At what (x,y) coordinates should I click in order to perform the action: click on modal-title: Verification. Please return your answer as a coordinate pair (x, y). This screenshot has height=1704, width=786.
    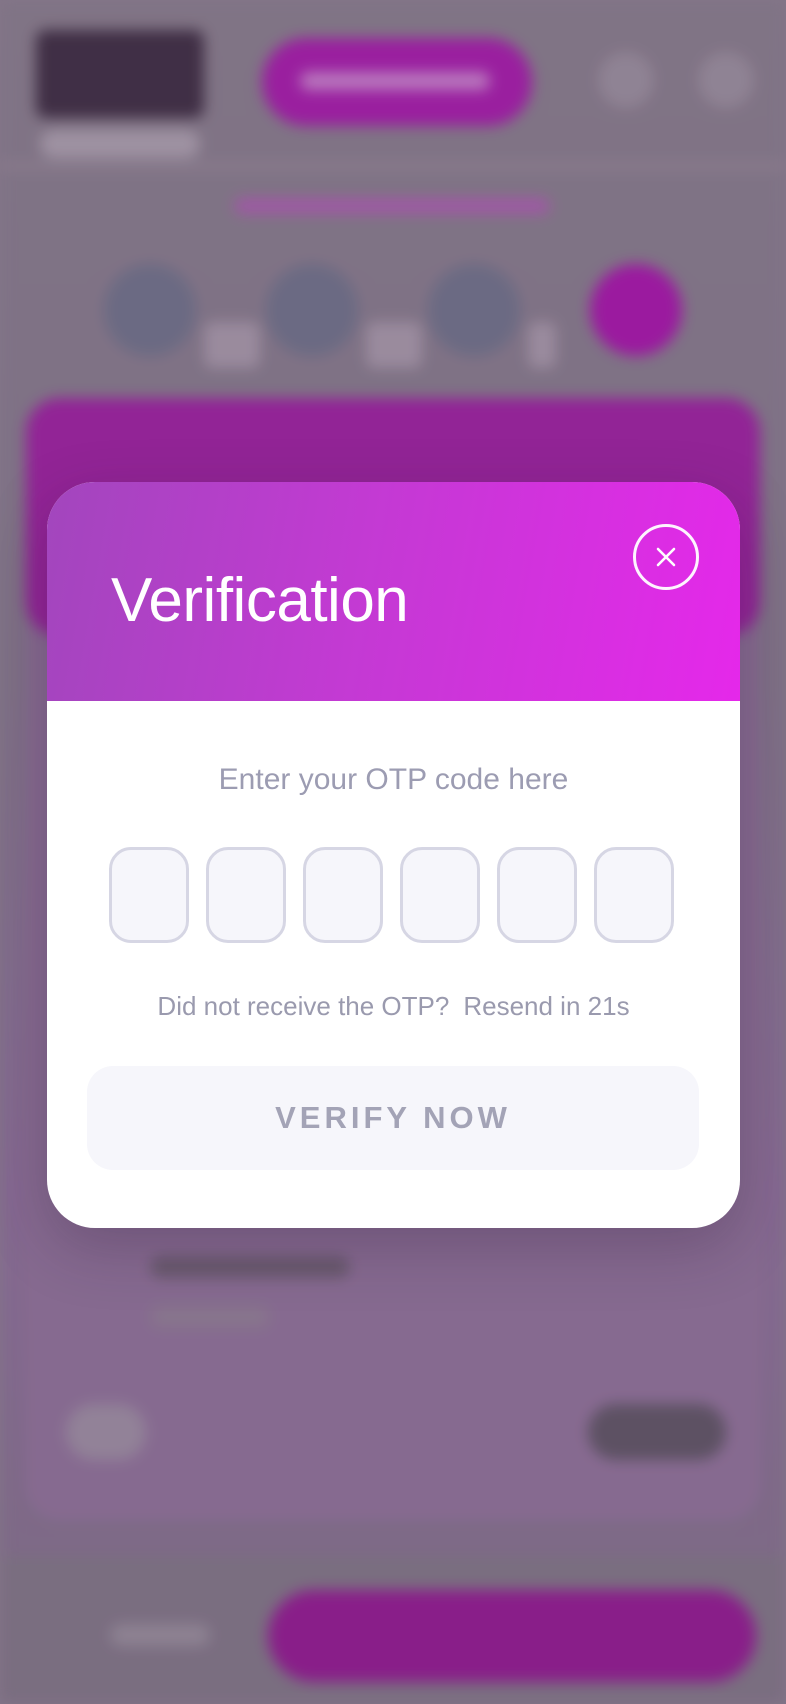
    Looking at the image, I should click on (260, 600).